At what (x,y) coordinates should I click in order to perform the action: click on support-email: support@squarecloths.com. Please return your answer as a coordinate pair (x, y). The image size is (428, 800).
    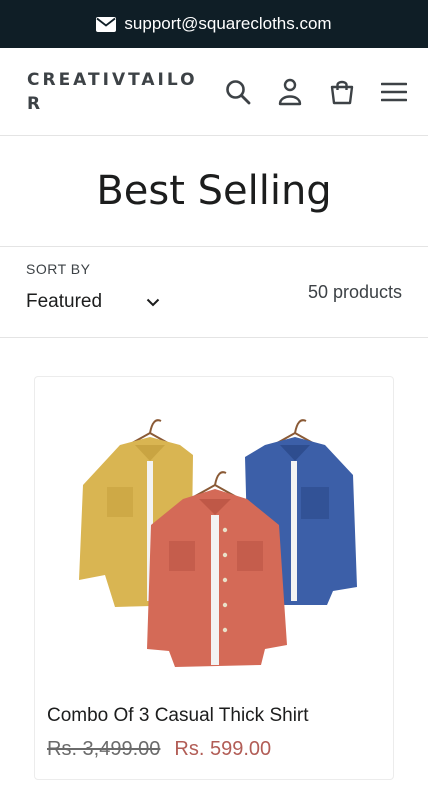
    Looking at the image, I should click on (227, 24).